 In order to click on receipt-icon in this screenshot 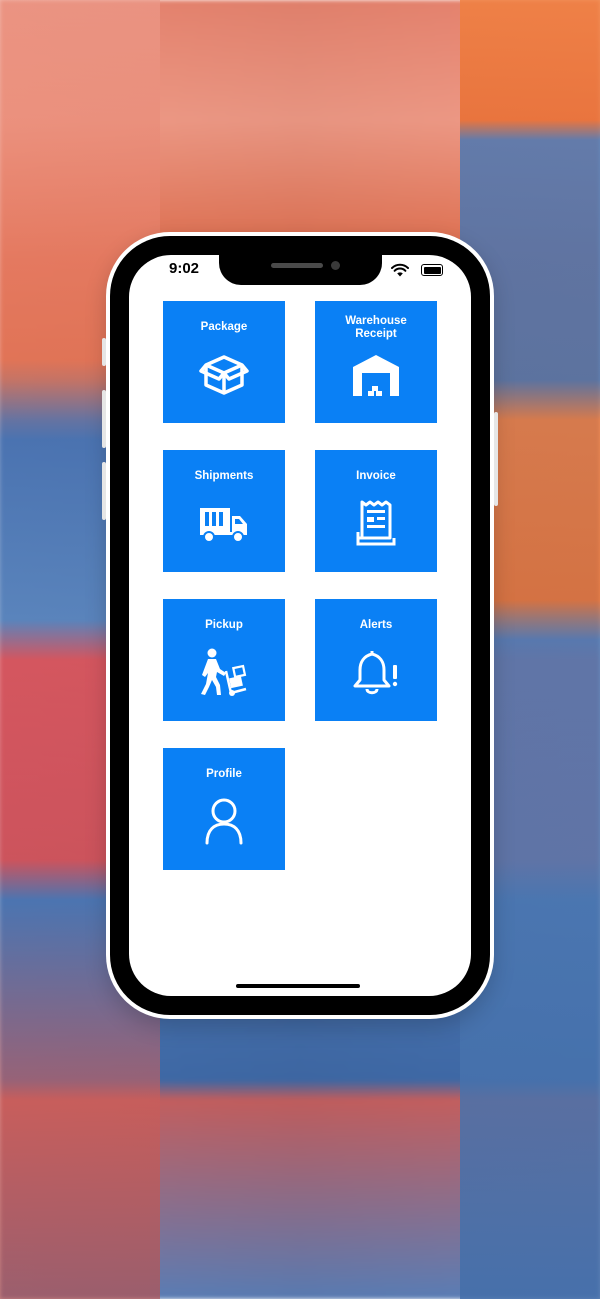, I will do `click(376, 523)`.